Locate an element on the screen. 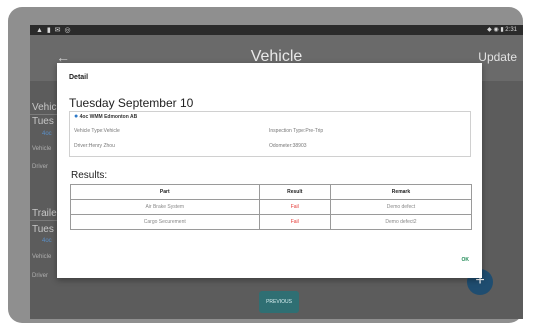  location-text: 4oc WMM Edmonton AB is located at coordinates (108, 117).